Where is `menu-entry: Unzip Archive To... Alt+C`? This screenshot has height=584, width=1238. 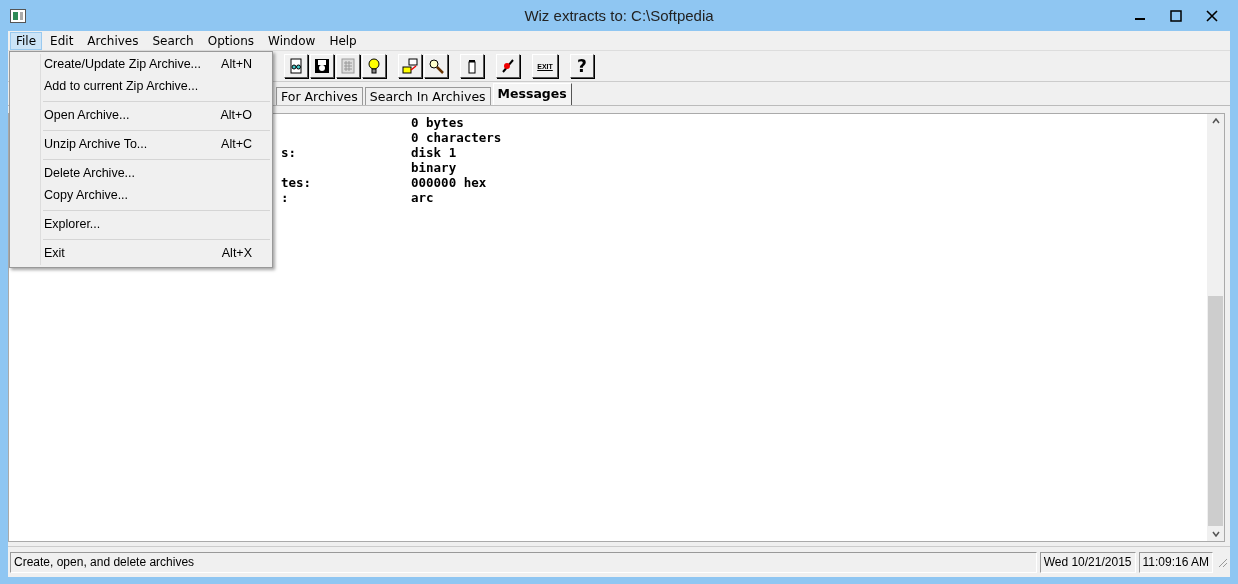 menu-entry: Unzip Archive To... Alt+C is located at coordinates (141, 145).